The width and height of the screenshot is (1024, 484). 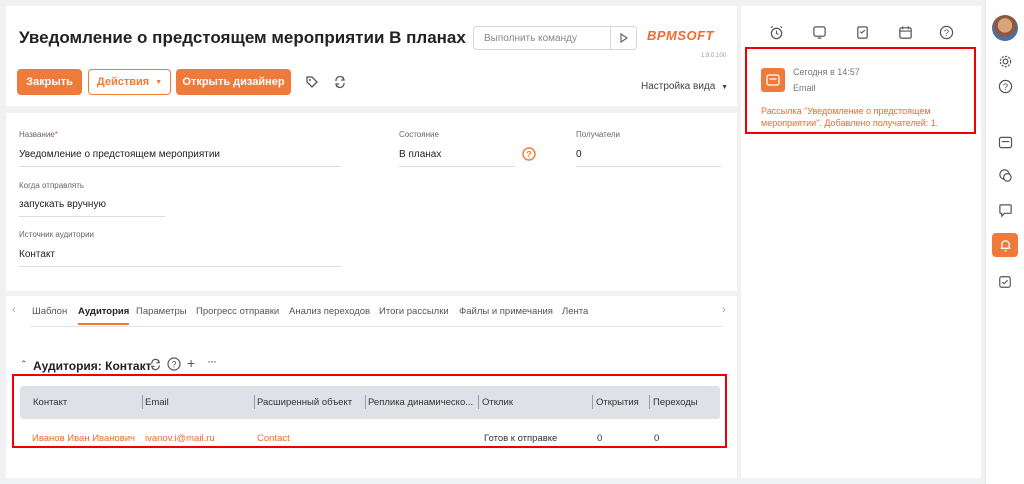 I want to click on tab-parameters: Параметры, so click(x=161, y=311).